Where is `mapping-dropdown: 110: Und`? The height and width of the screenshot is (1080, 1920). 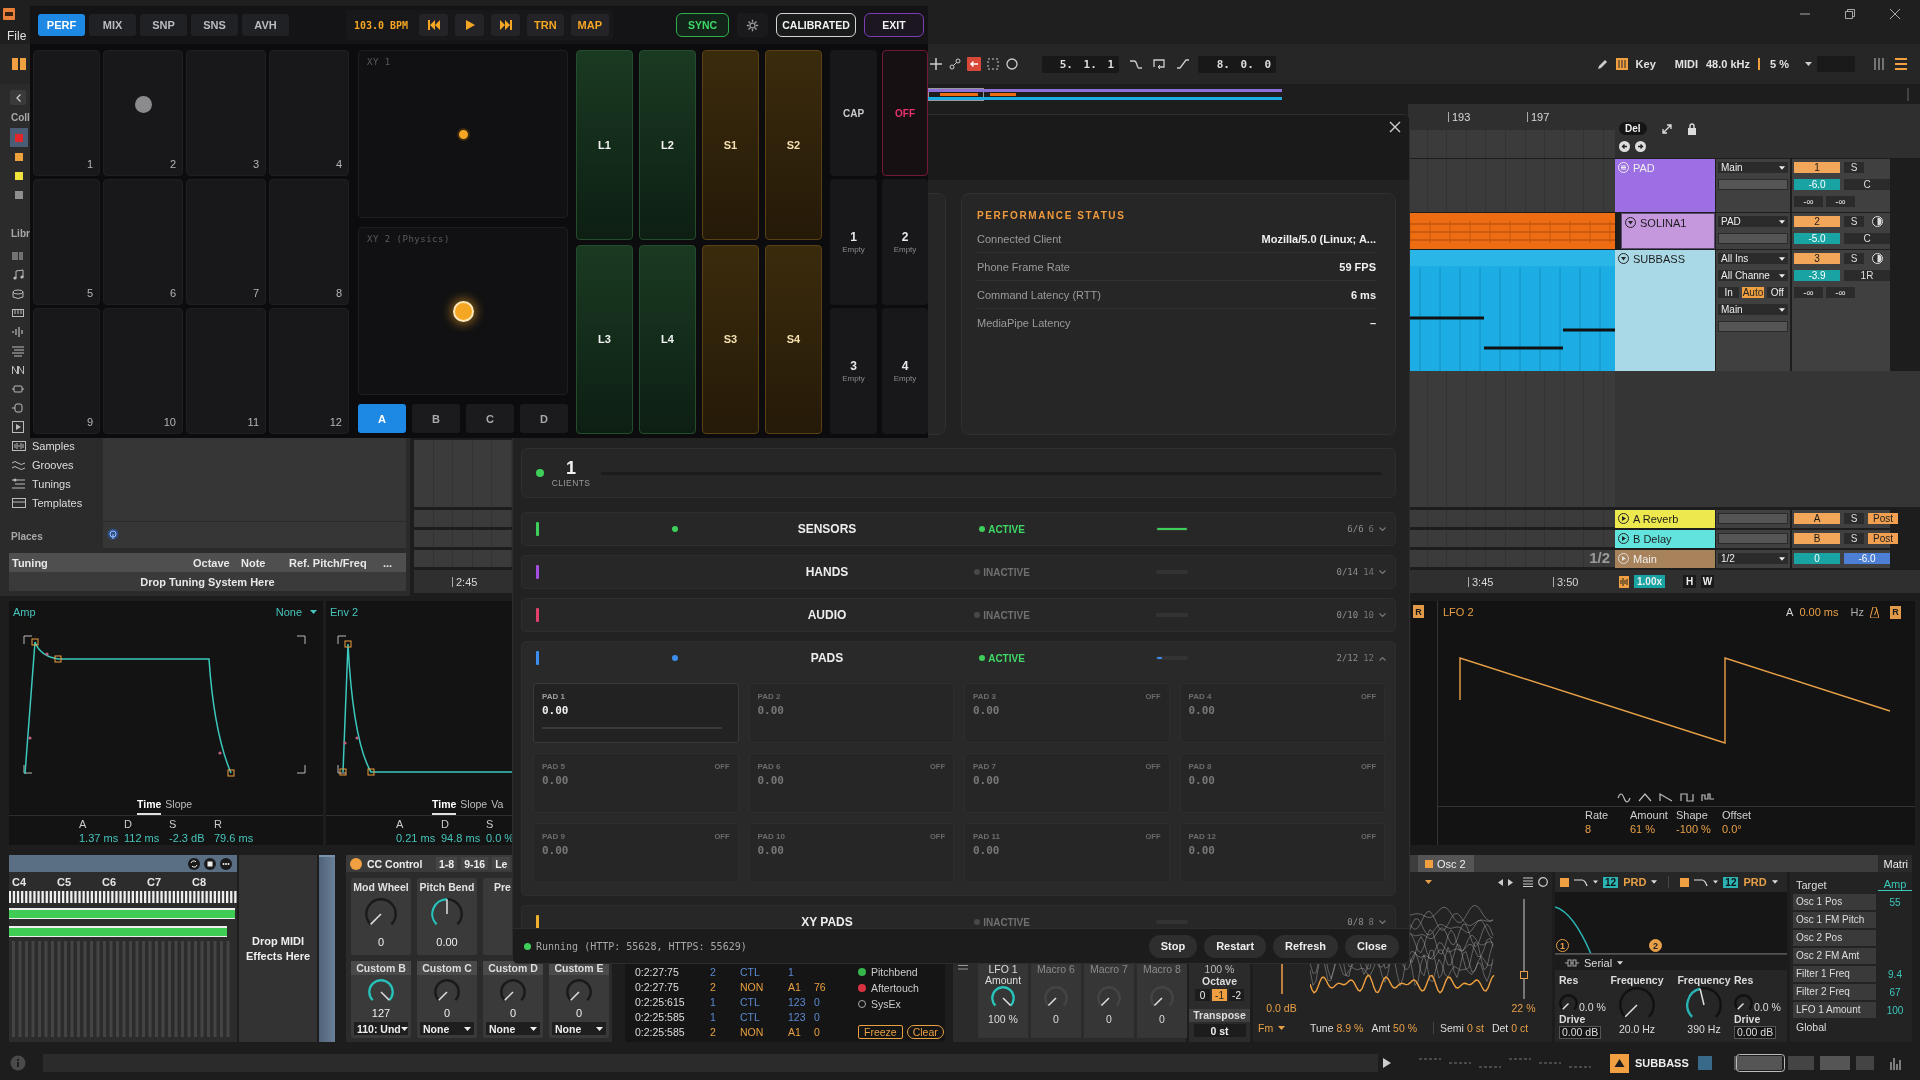 mapping-dropdown: 110: Und is located at coordinates (381, 1028).